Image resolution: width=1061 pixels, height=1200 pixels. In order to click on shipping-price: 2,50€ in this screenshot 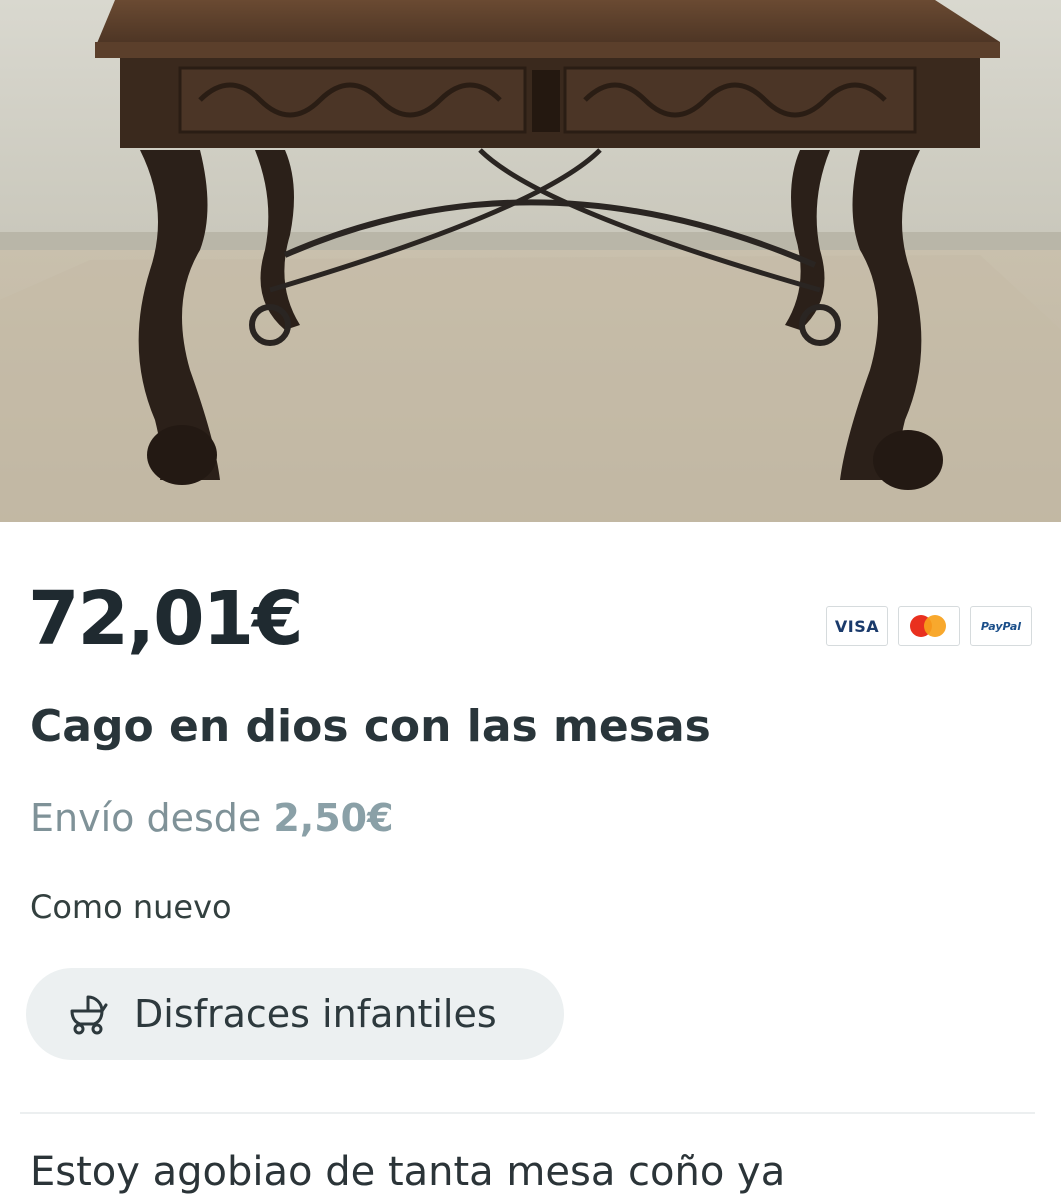, I will do `click(333, 818)`.